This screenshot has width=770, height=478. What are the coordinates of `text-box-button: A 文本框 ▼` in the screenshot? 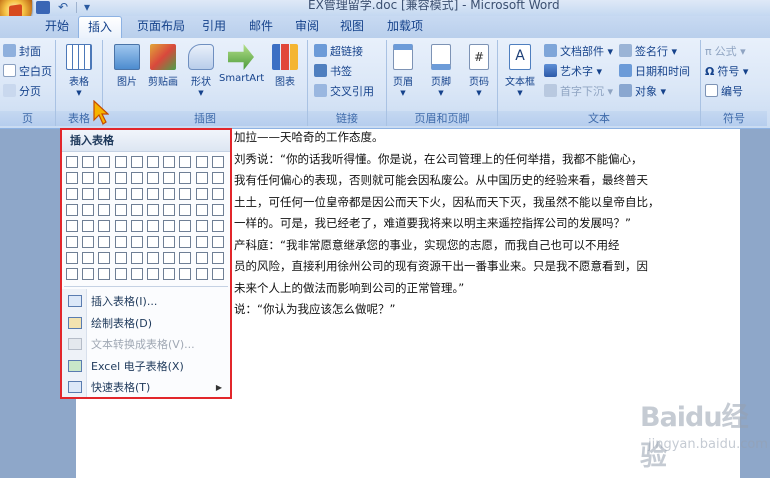 It's located at (520, 70).